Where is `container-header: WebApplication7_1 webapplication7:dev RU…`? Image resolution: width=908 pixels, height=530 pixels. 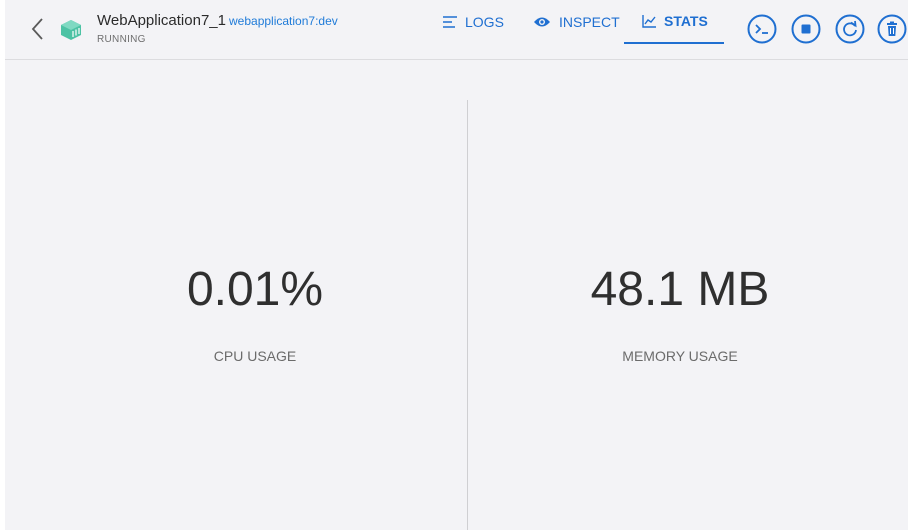 container-header: WebApplication7_1 webapplication7:dev RU… is located at coordinates (456, 30).